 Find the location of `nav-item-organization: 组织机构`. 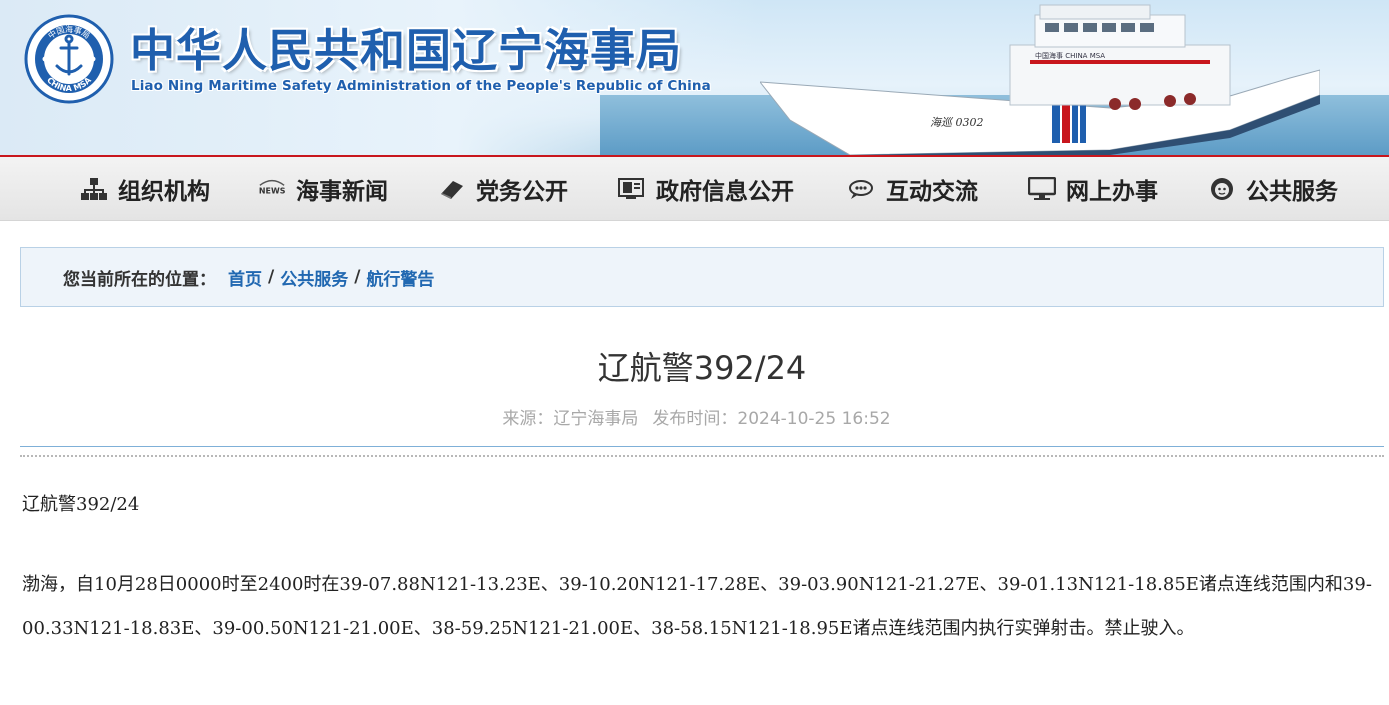

nav-item-organization: 组织机构 is located at coordinates (145, 189).